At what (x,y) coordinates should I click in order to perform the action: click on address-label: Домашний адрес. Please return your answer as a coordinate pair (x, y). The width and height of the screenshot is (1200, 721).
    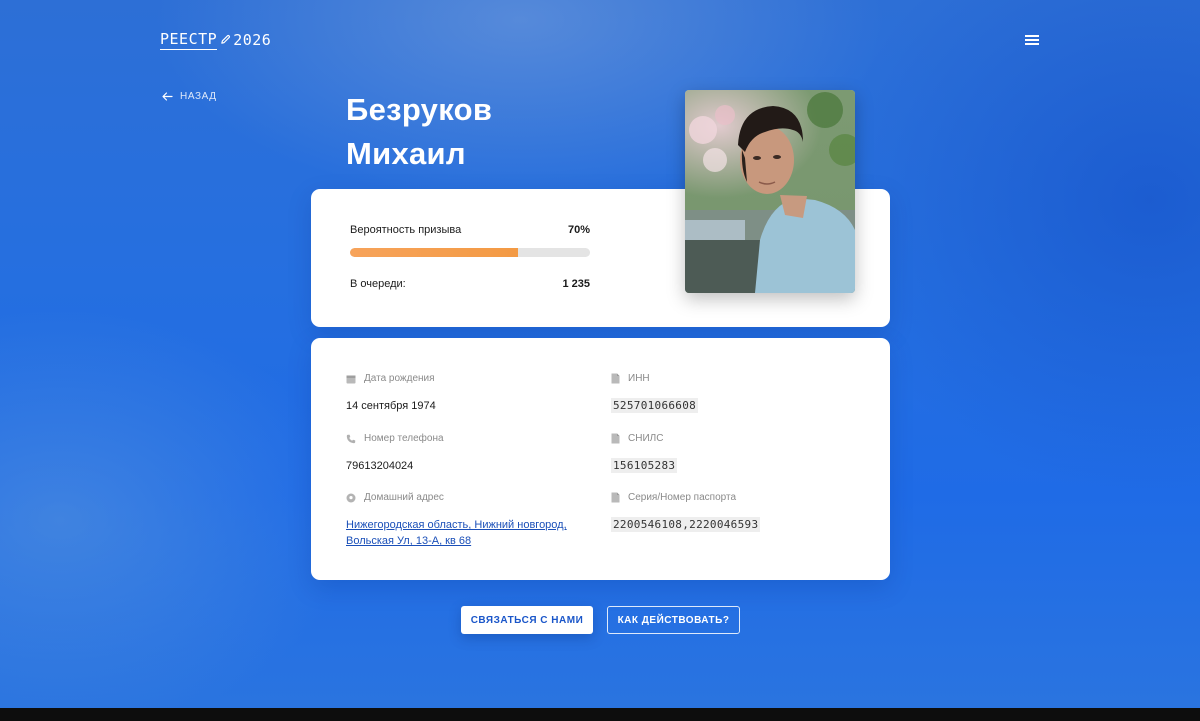
    Looking at the image, I should click on (404, 497).